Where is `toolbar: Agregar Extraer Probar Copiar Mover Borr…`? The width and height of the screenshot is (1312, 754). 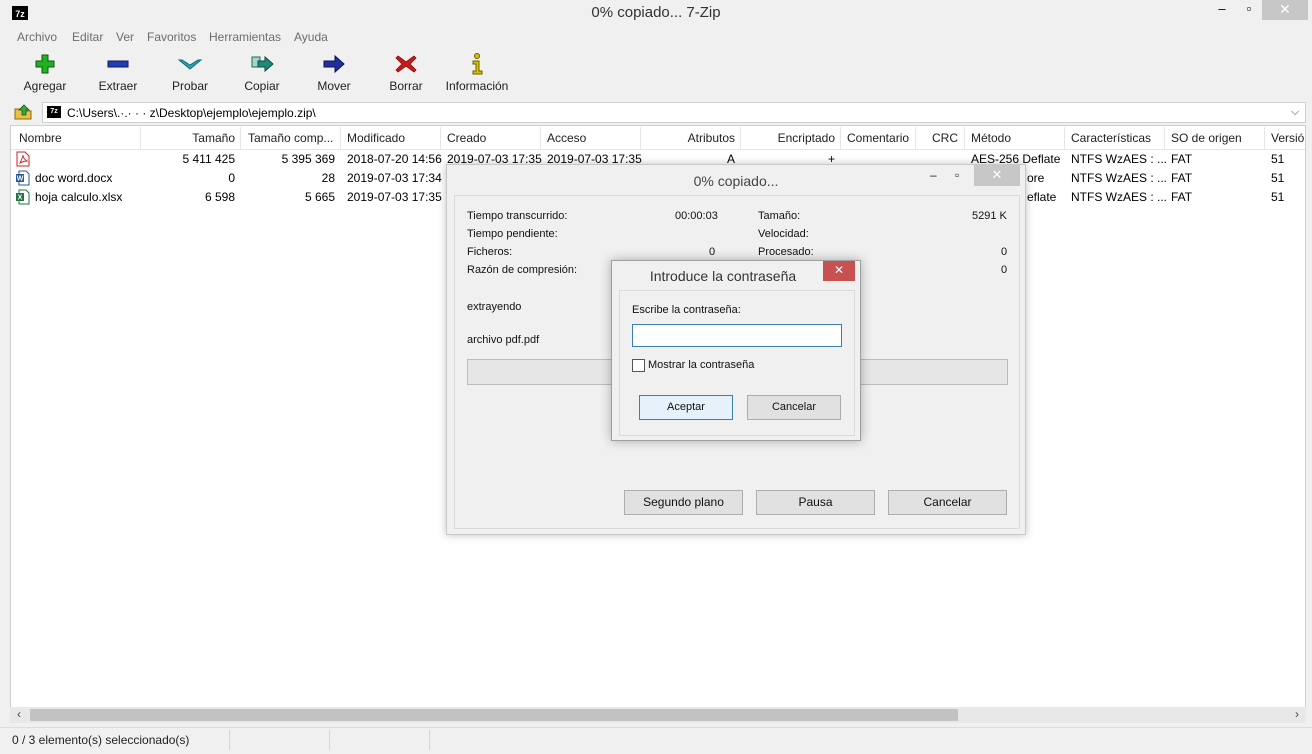 toolbar: Agregar Extraer Probar Copiar Mover Borr… is located at coordinates (658, 74).